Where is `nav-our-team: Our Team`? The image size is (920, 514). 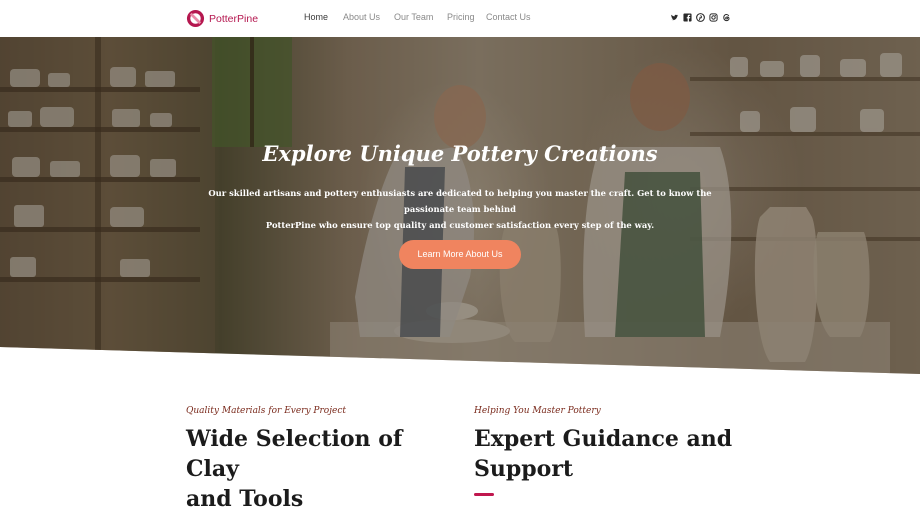 nav-our-team: Our Team is located at coordinates (420, 17).